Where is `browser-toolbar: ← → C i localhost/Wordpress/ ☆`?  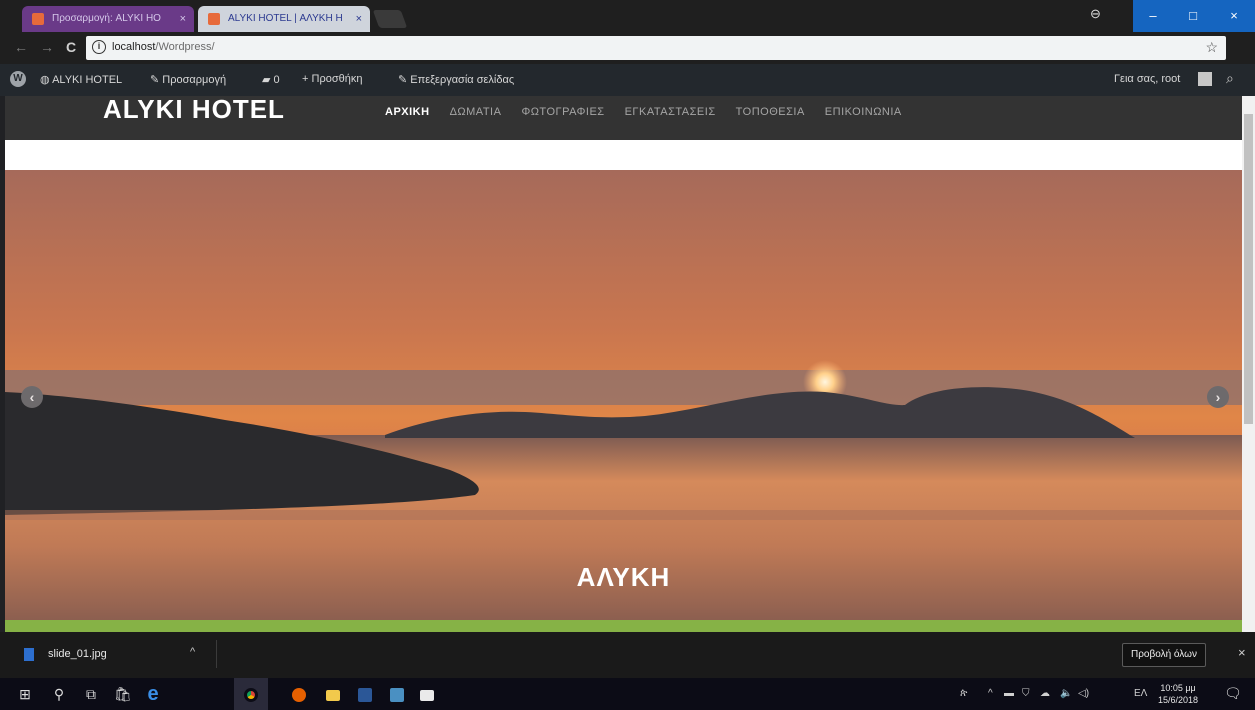
browser-toolbar: ← → C i localhost/Wordpress/ ☆ is located at coordinates (627, 62).